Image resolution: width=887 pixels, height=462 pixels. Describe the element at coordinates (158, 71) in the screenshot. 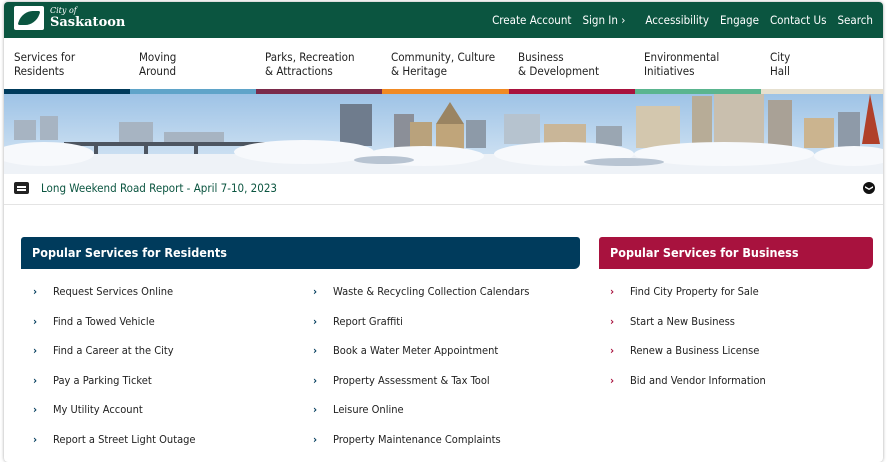

I see `nav-item-label-line2: Around` at that location.